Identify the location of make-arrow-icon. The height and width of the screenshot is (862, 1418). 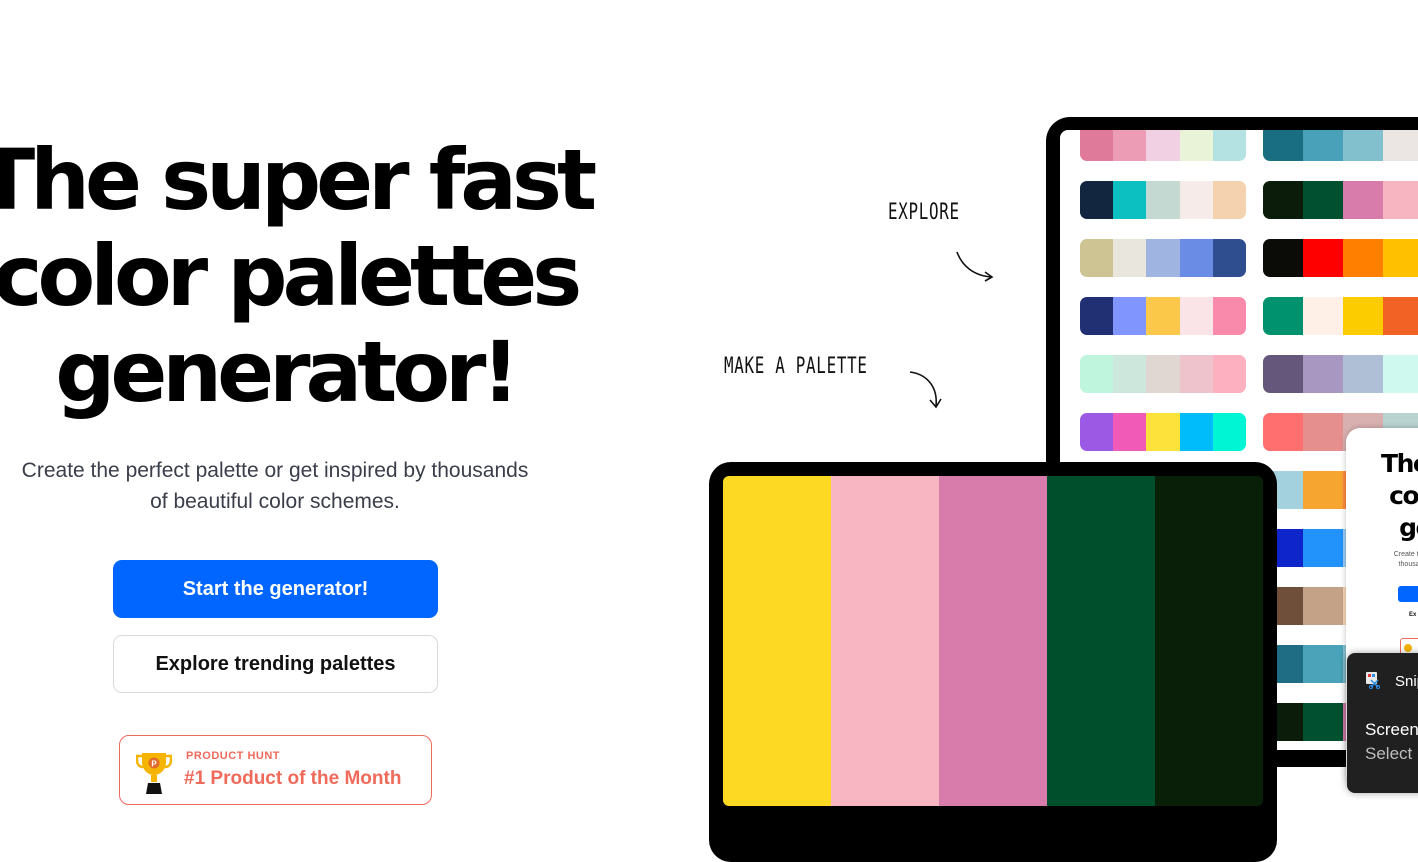
(925, 390).